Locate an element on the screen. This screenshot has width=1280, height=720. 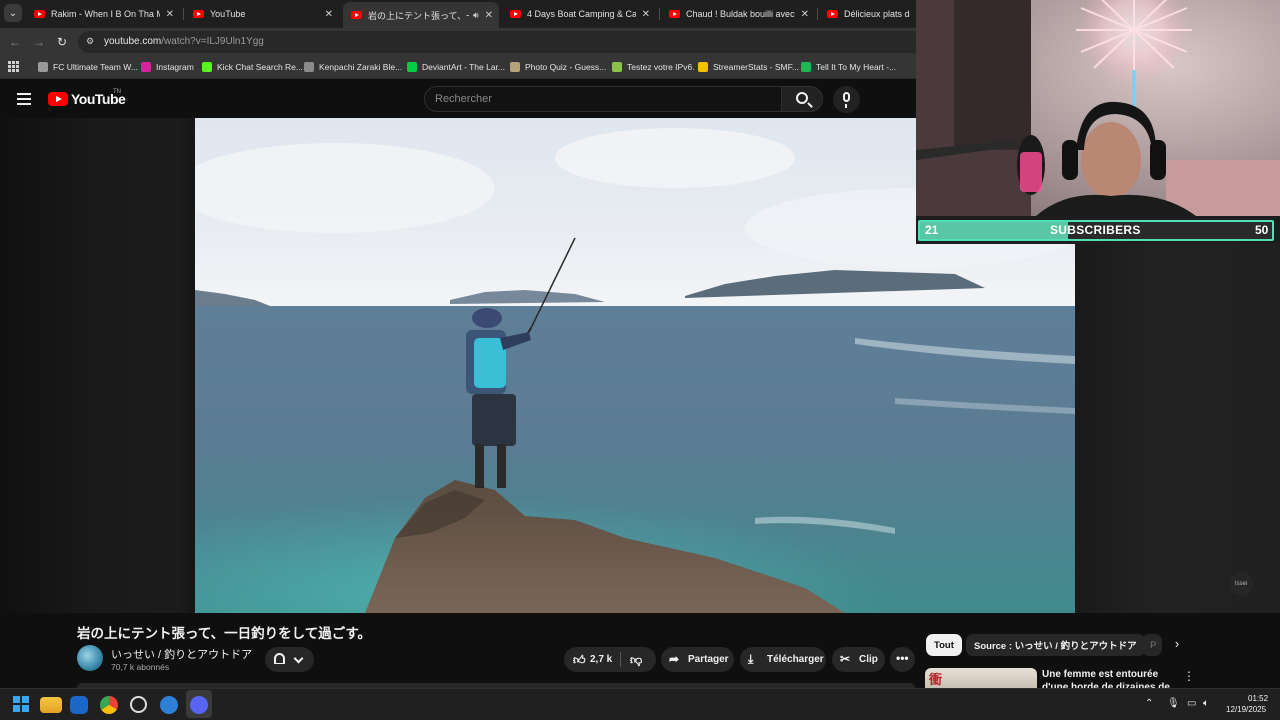
player-side-backdrop is located at coordinates (1177, 426).